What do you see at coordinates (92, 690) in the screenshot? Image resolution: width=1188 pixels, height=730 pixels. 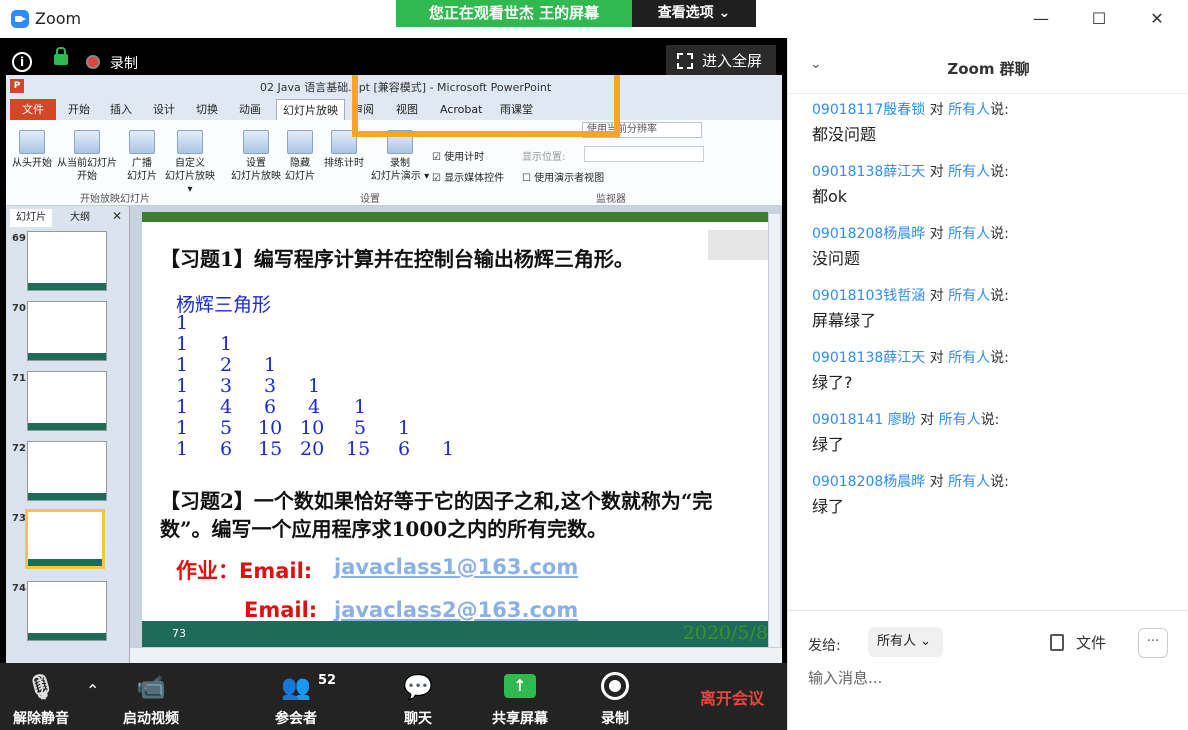 I see `audio-options-chevron-icon: ⌃` at bounding box center [92, 690].